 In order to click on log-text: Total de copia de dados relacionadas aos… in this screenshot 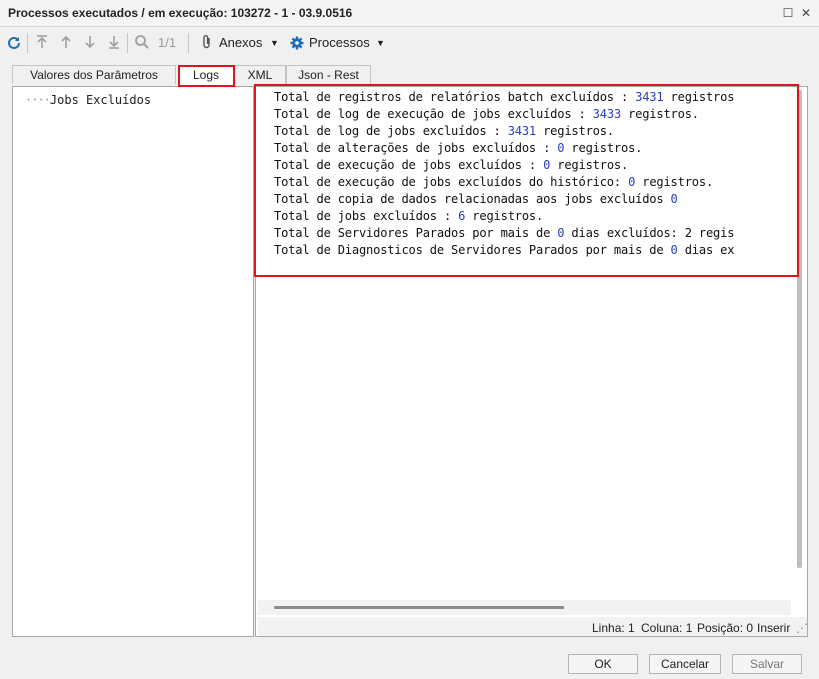, I will do `click(472, 199)`.